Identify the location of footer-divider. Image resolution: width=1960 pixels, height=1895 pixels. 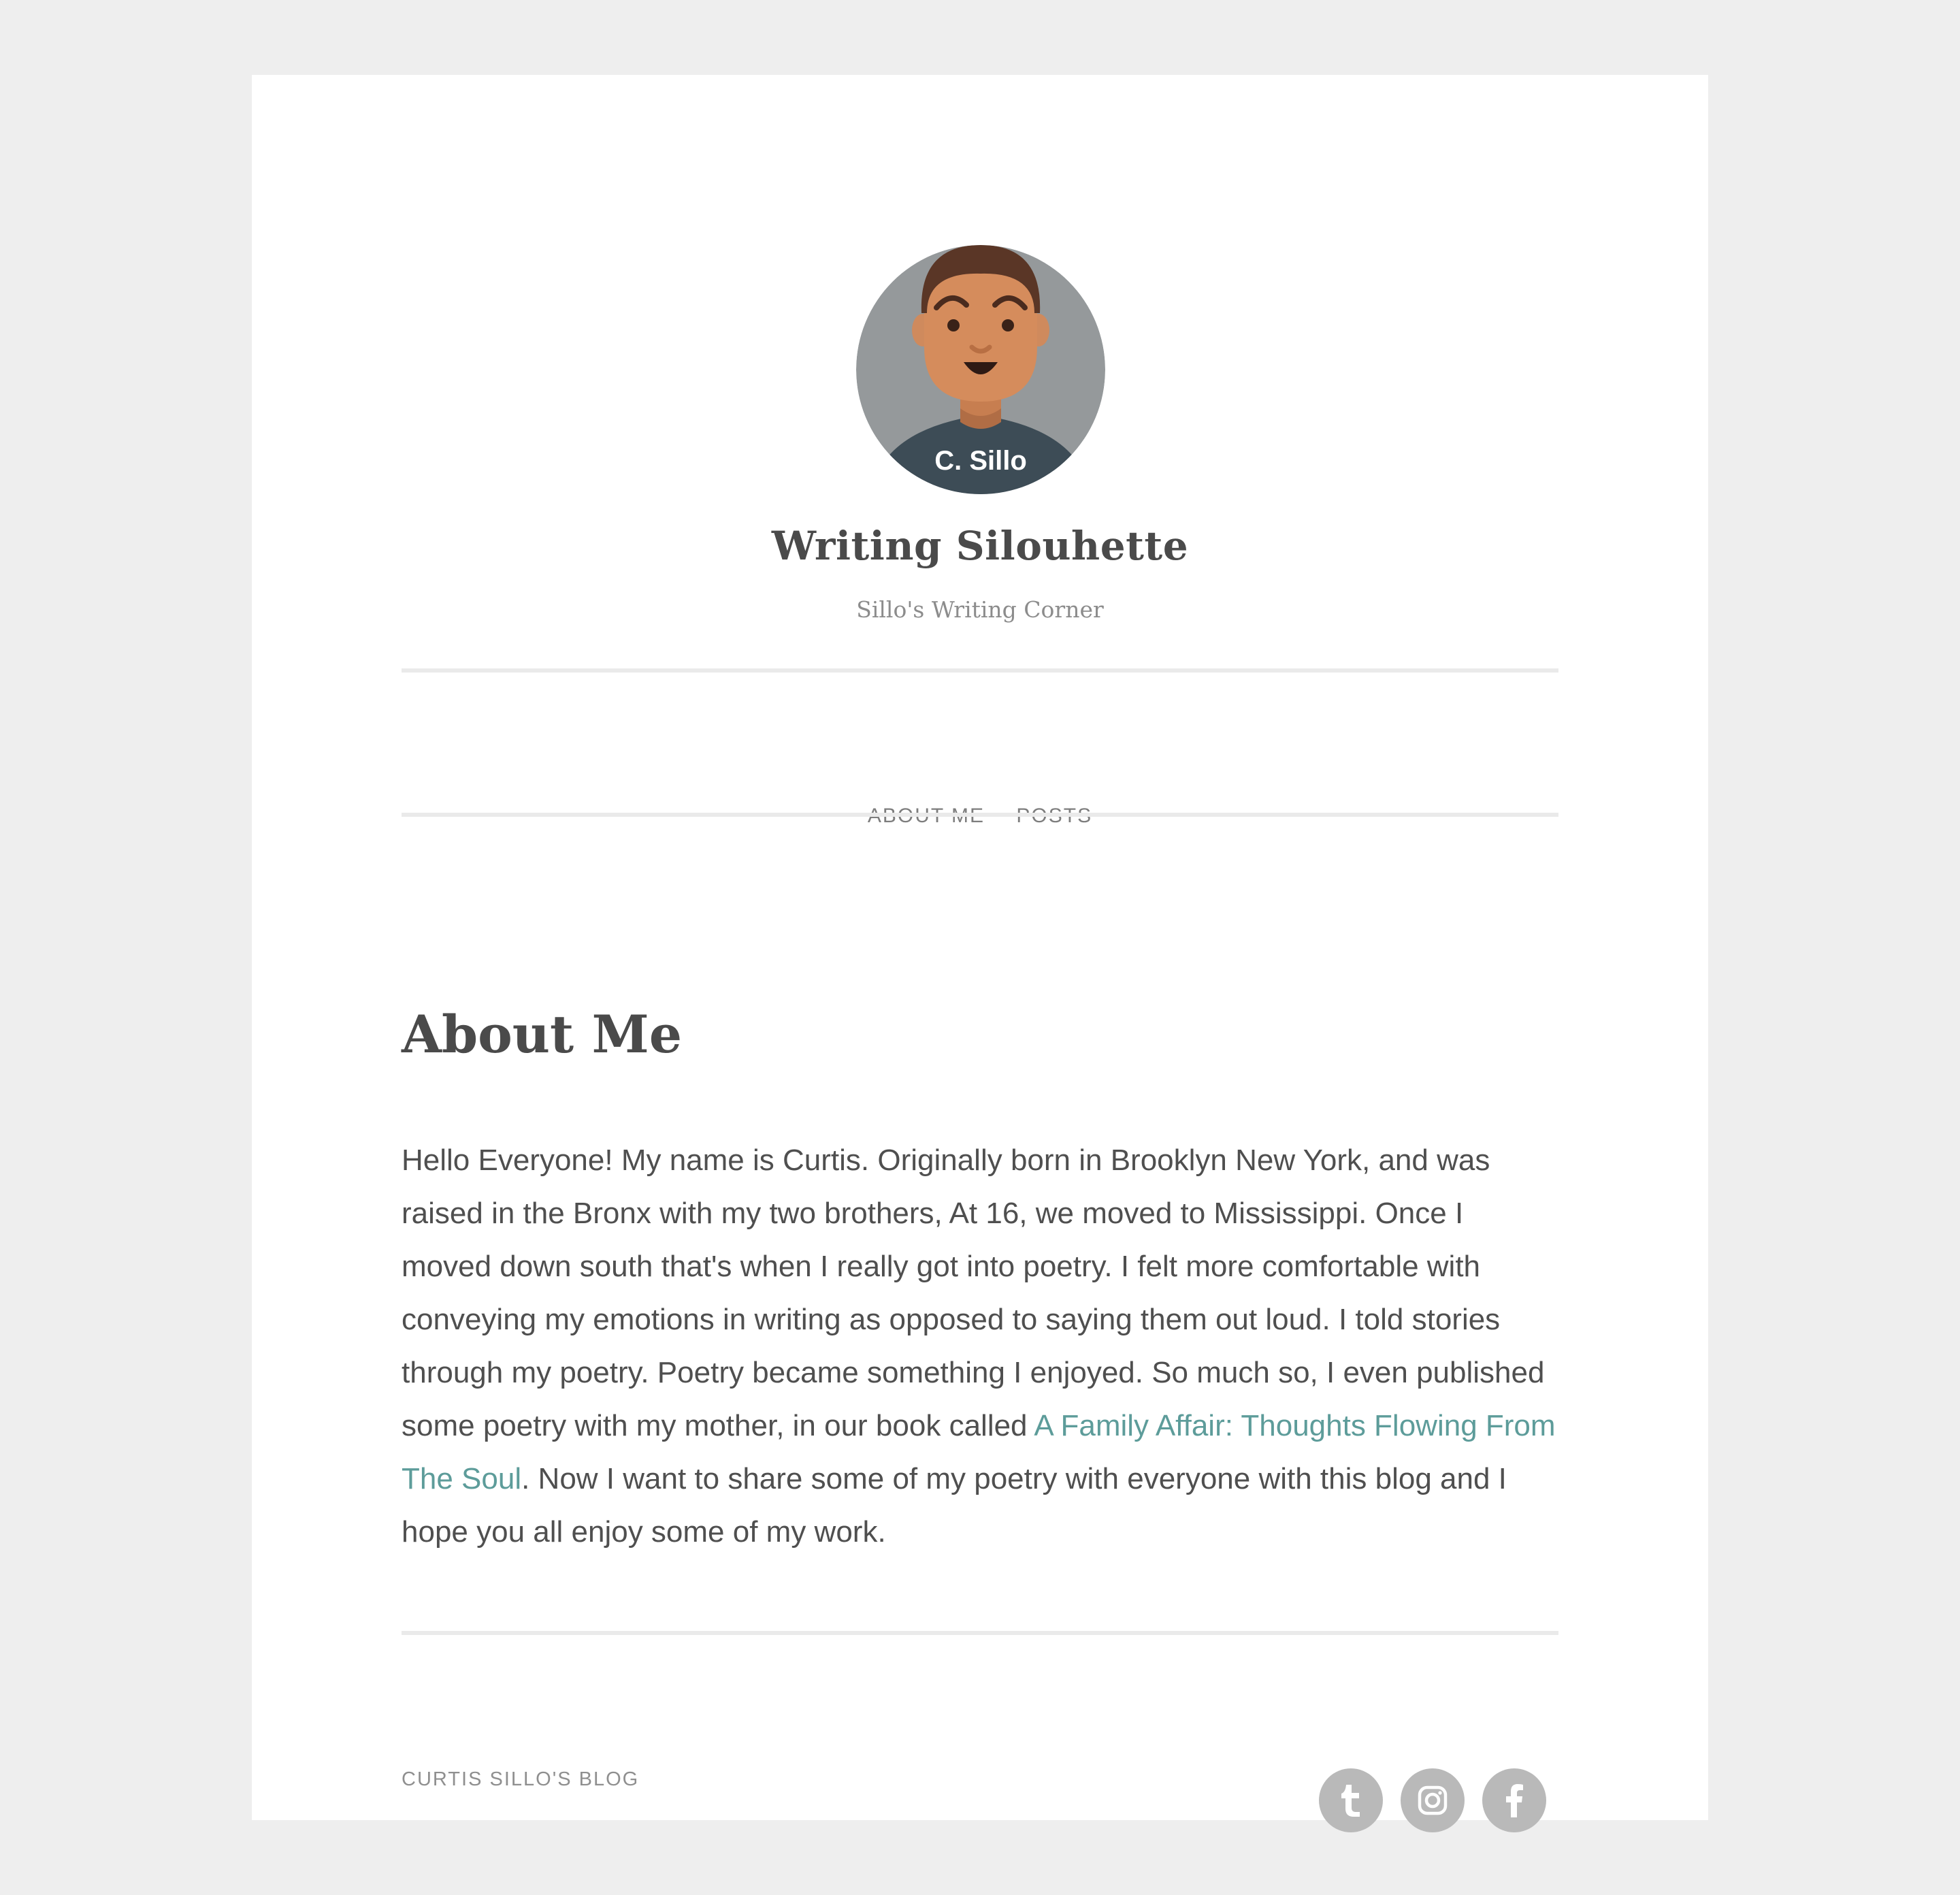
(980, 1633).